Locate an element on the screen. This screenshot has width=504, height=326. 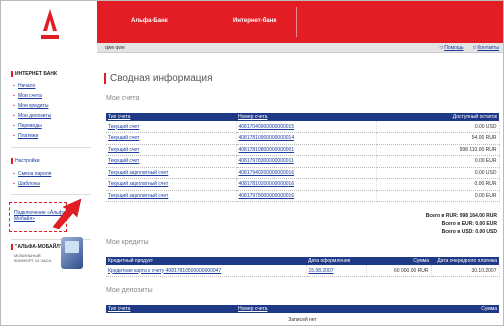
section-internet-bank: ИНТЕРНЕТ БАНК is located at coordinates (34, 74).